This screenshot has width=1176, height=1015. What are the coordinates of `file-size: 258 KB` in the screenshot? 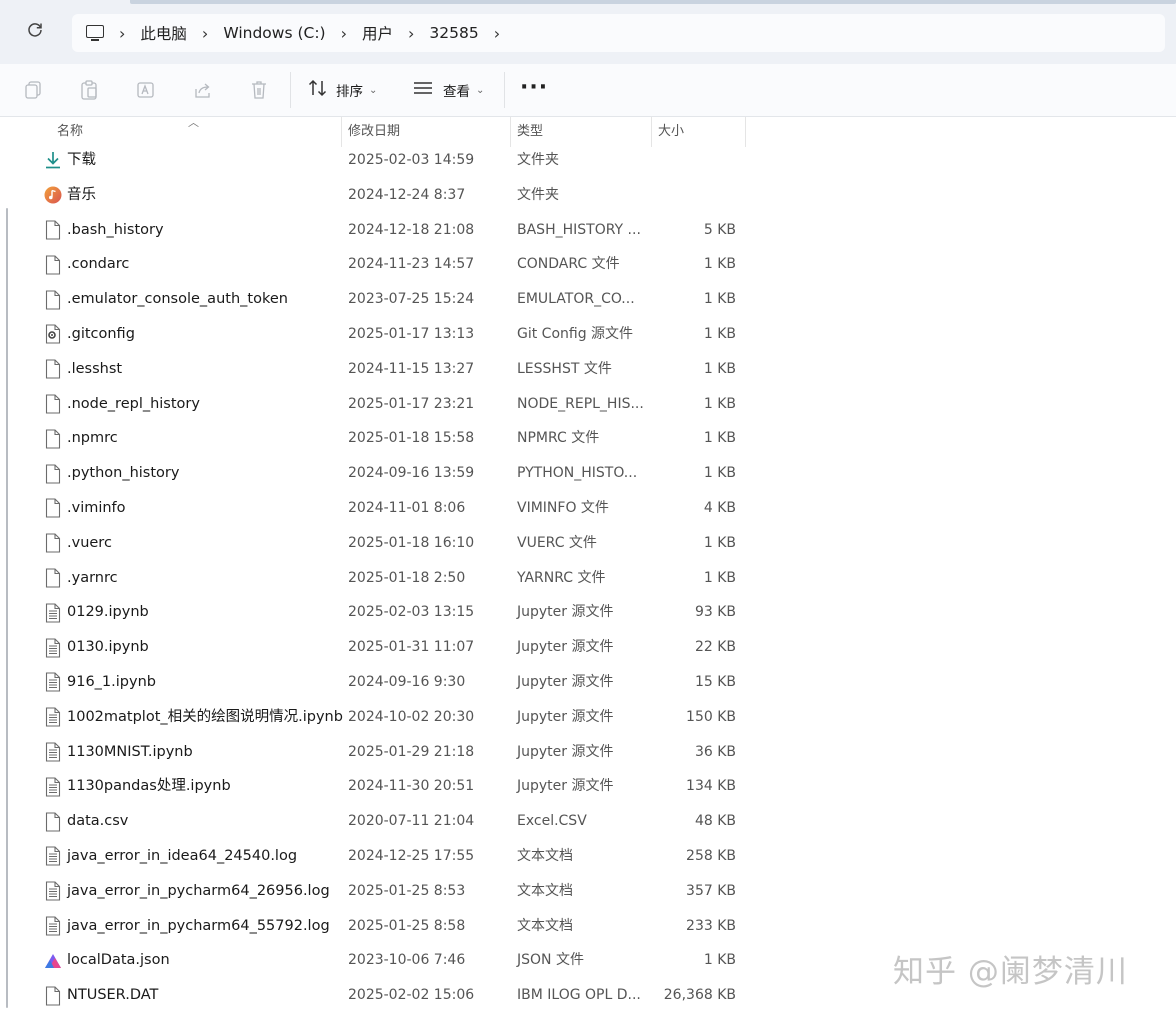 It's located at (711, 856).